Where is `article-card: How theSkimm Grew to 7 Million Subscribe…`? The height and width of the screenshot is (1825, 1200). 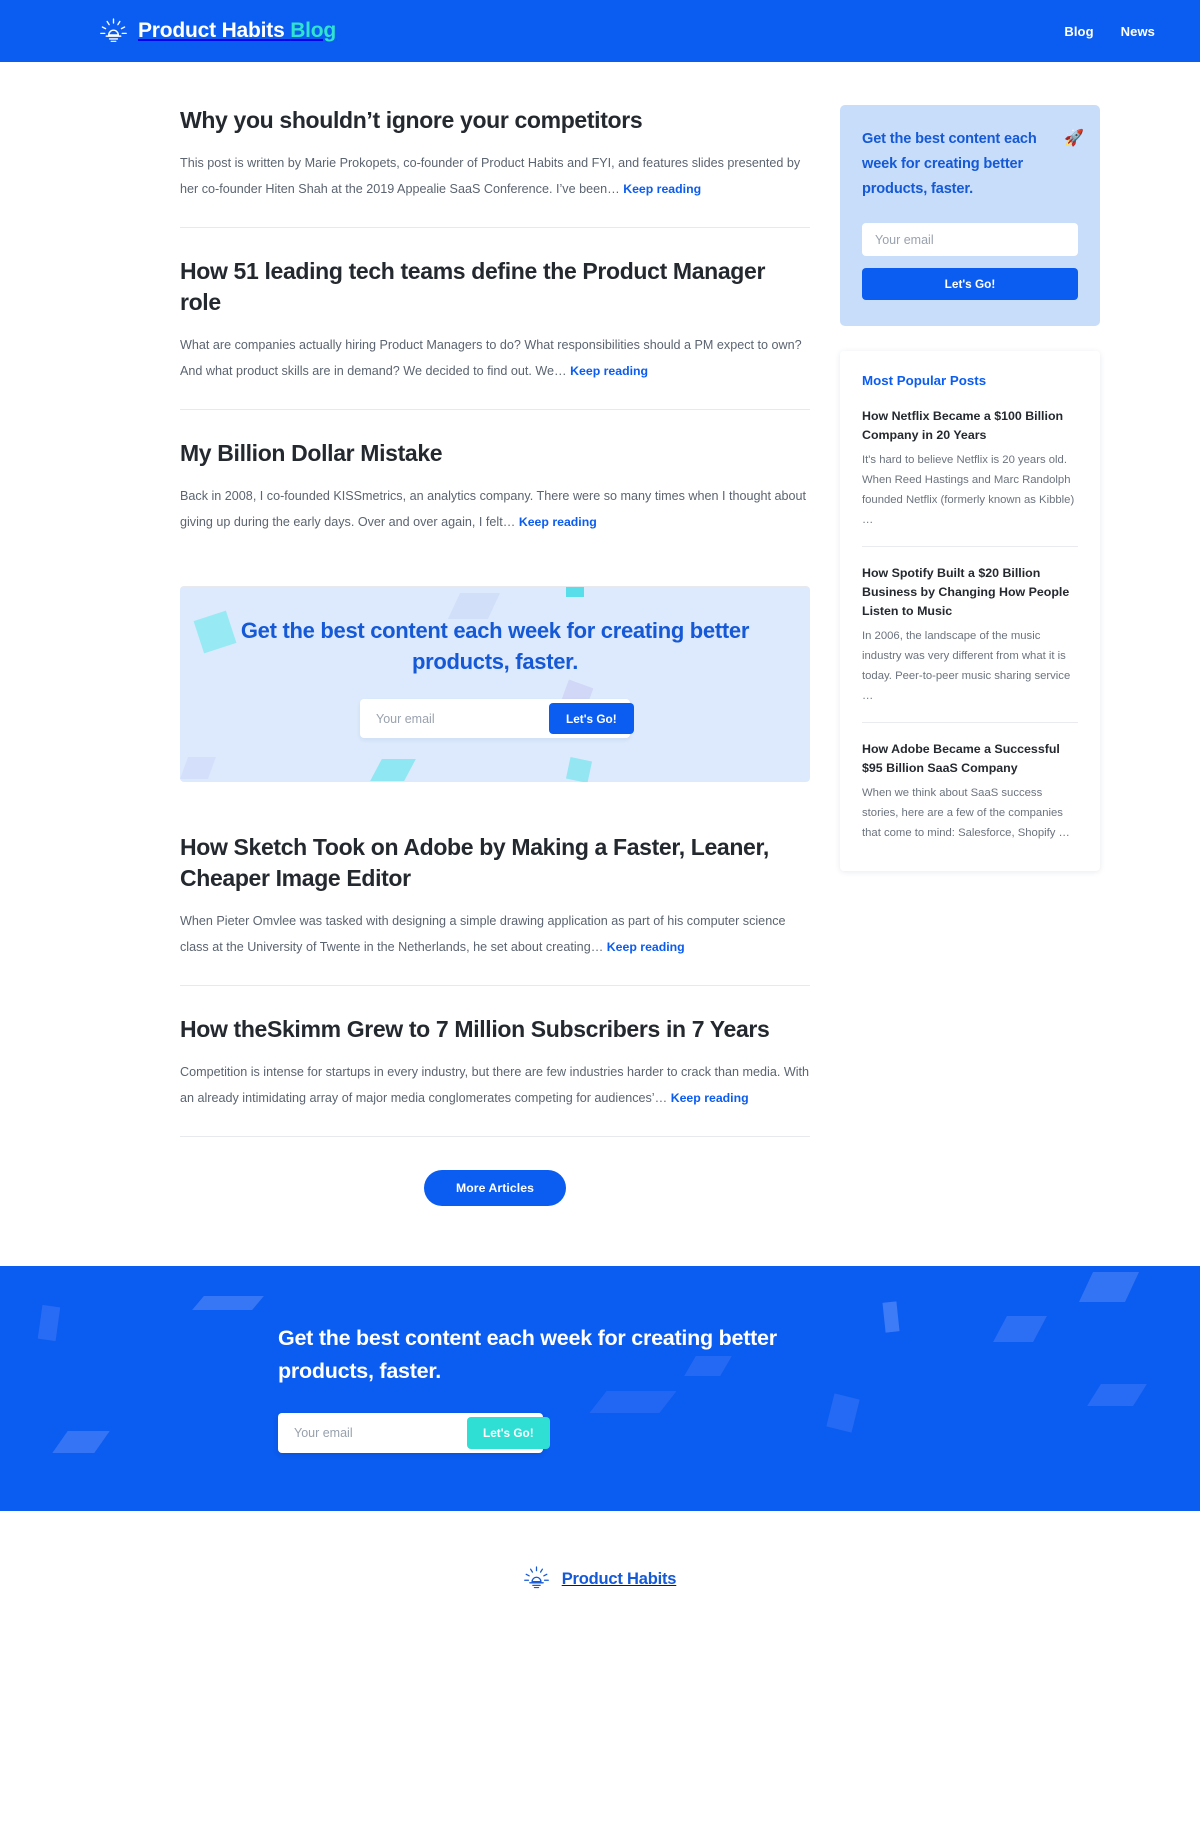
article-card: How theSkimm Grew to 7 Million Subscribe… is located at coordinates (495, 1060).